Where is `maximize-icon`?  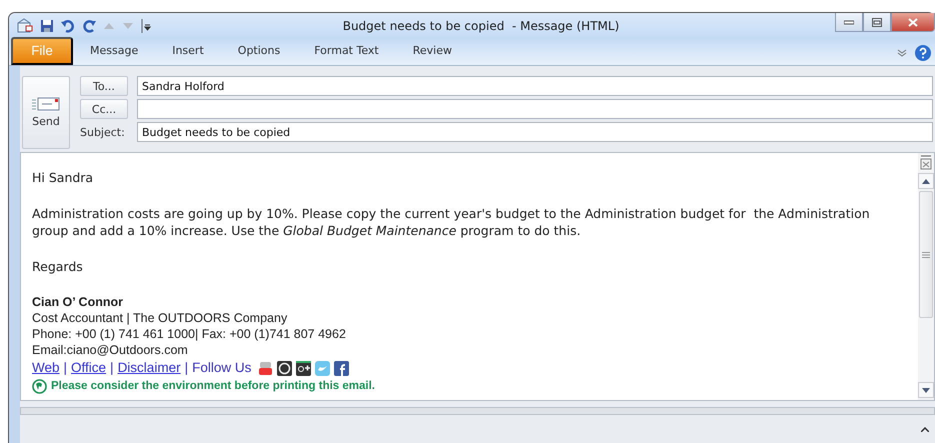 maximize-icon is located at coordinates (877, 22).